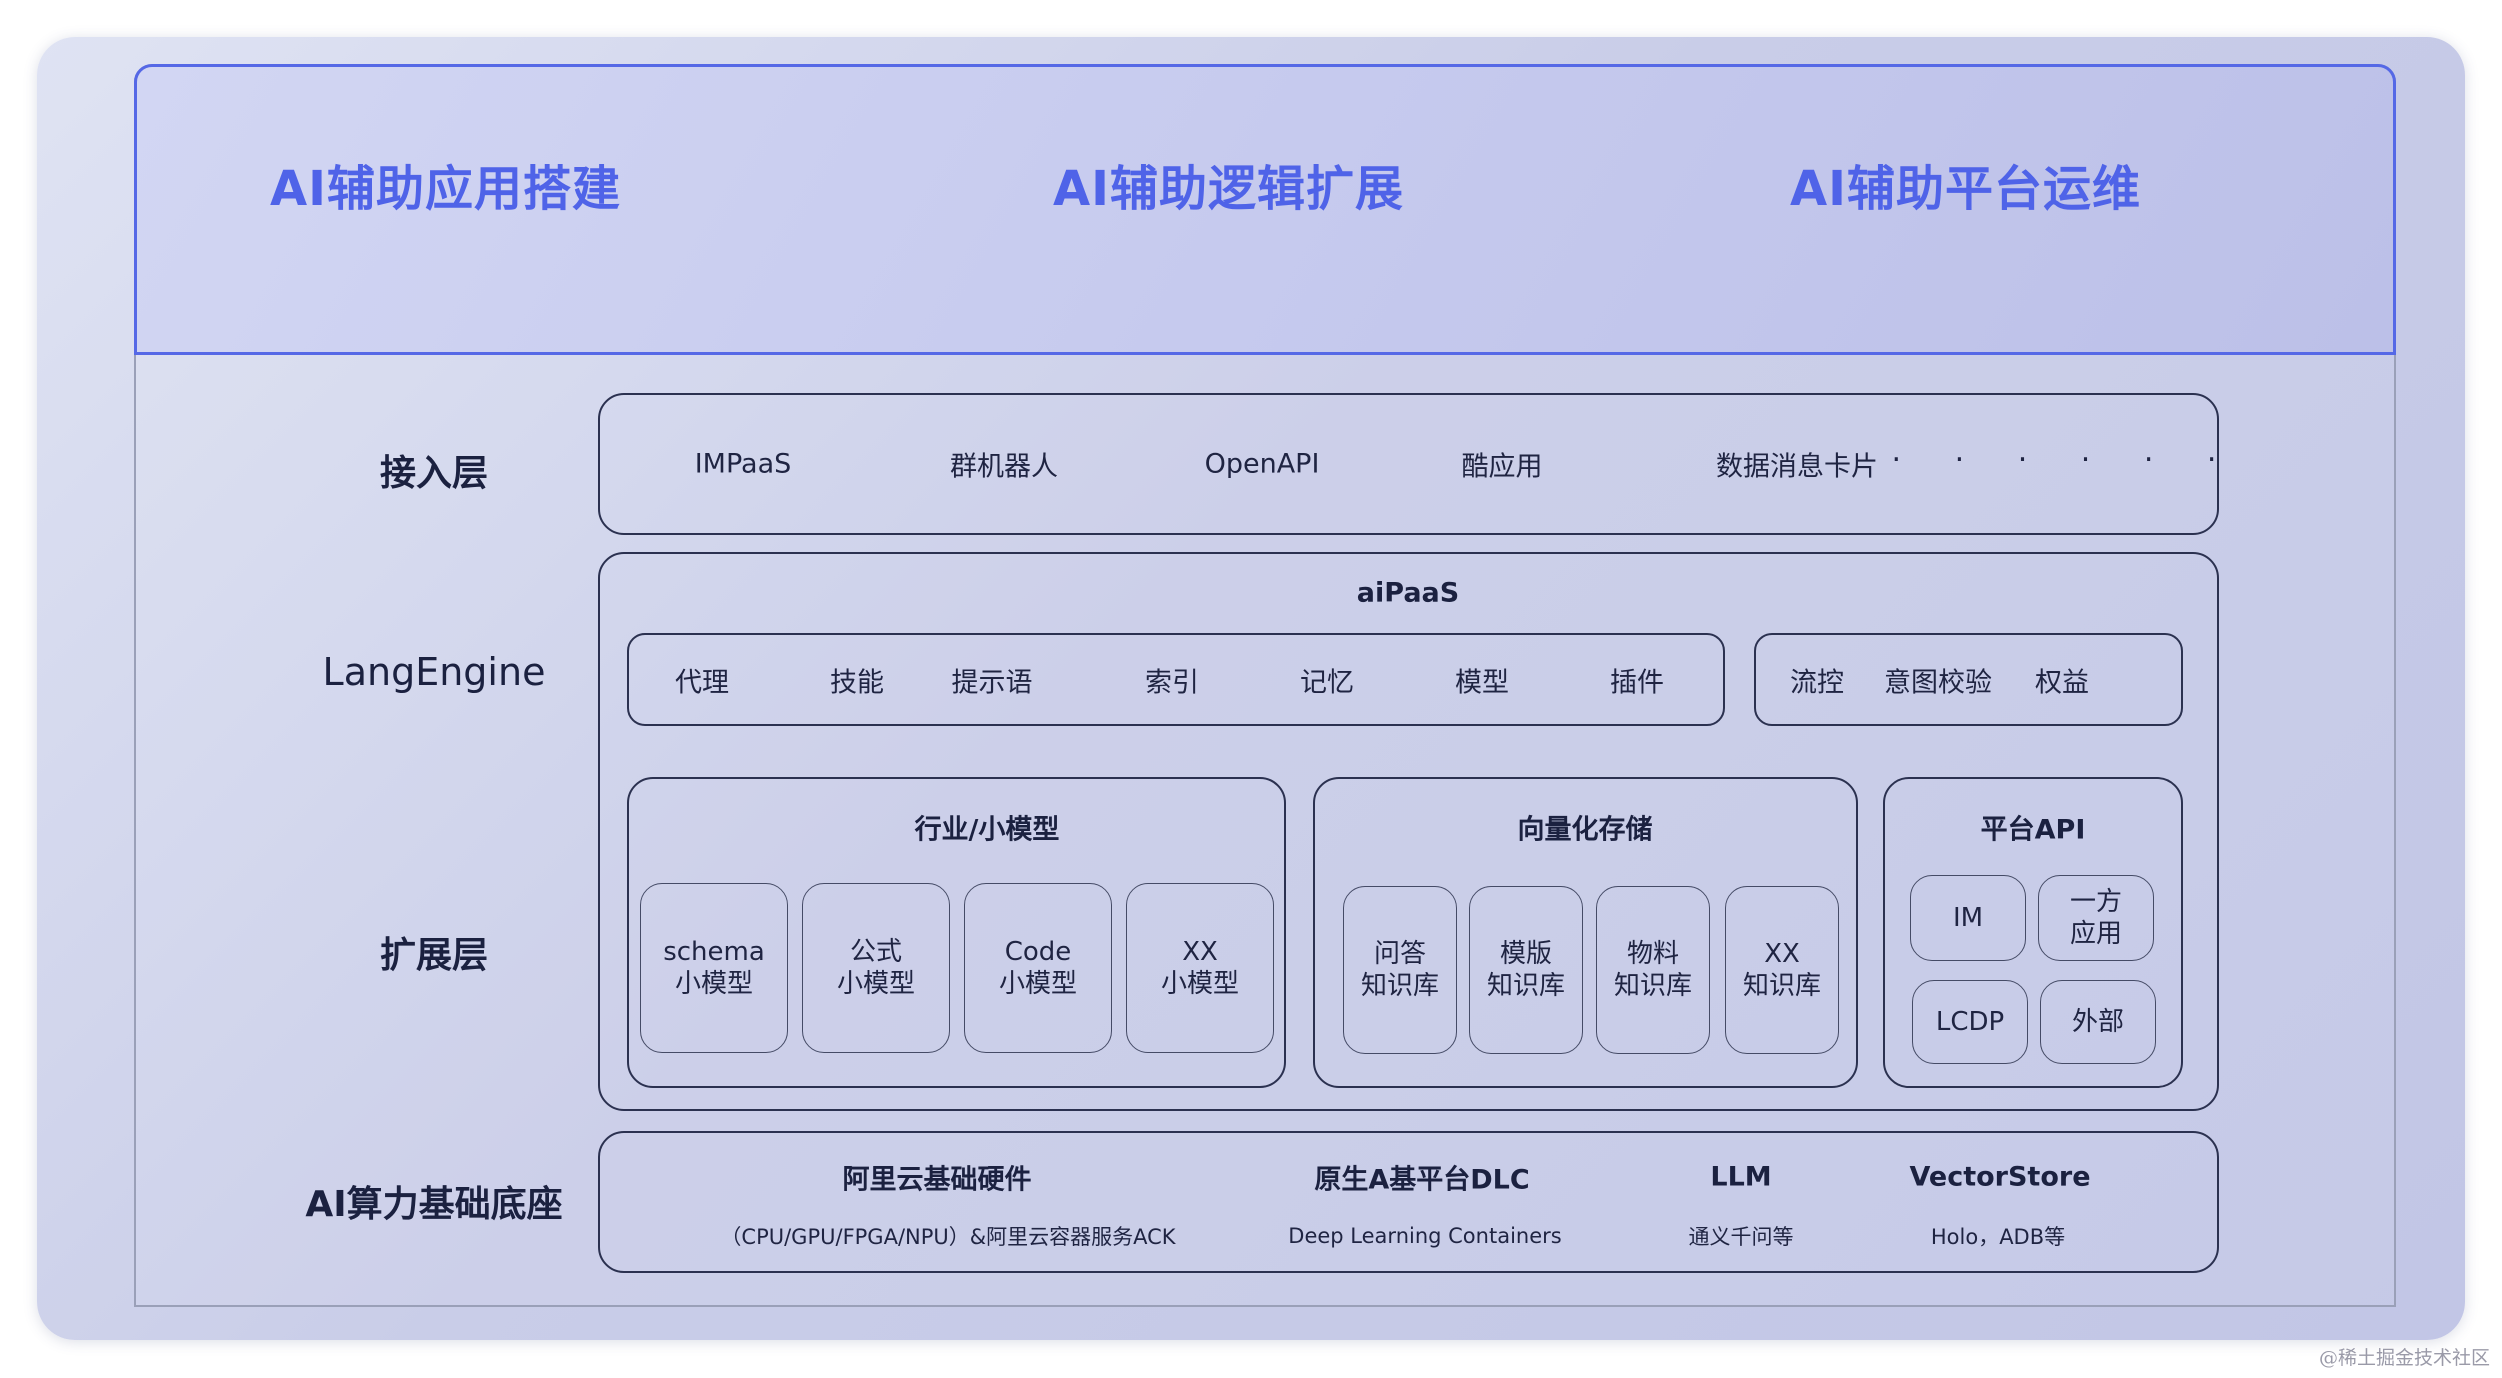 Image resolution: width=2502 pixels, height=1378 pixels. I want to click on platform-api-title: 平台API, so click(2033, 830).